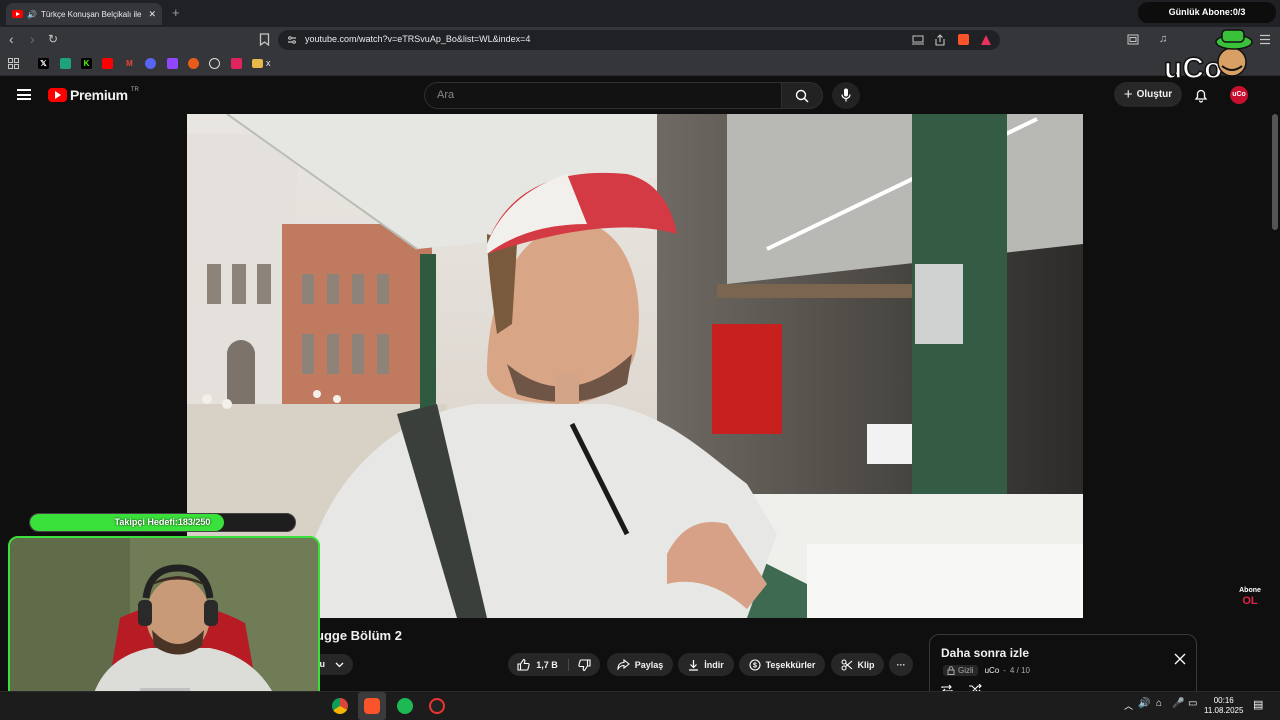 This screenshot has height=720, width=1280. Describe the element at coordinates (372, 706) in the screenshot. I see `brave-taskbar-icon` at that location.